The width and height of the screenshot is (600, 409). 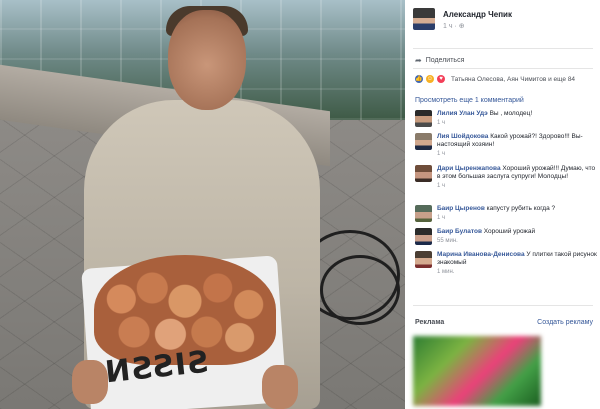 What do you see at coordinates (430, 79) in the screenshot?
I see `wow-reaction-icon: ☺` at bounding box center [430, 79].